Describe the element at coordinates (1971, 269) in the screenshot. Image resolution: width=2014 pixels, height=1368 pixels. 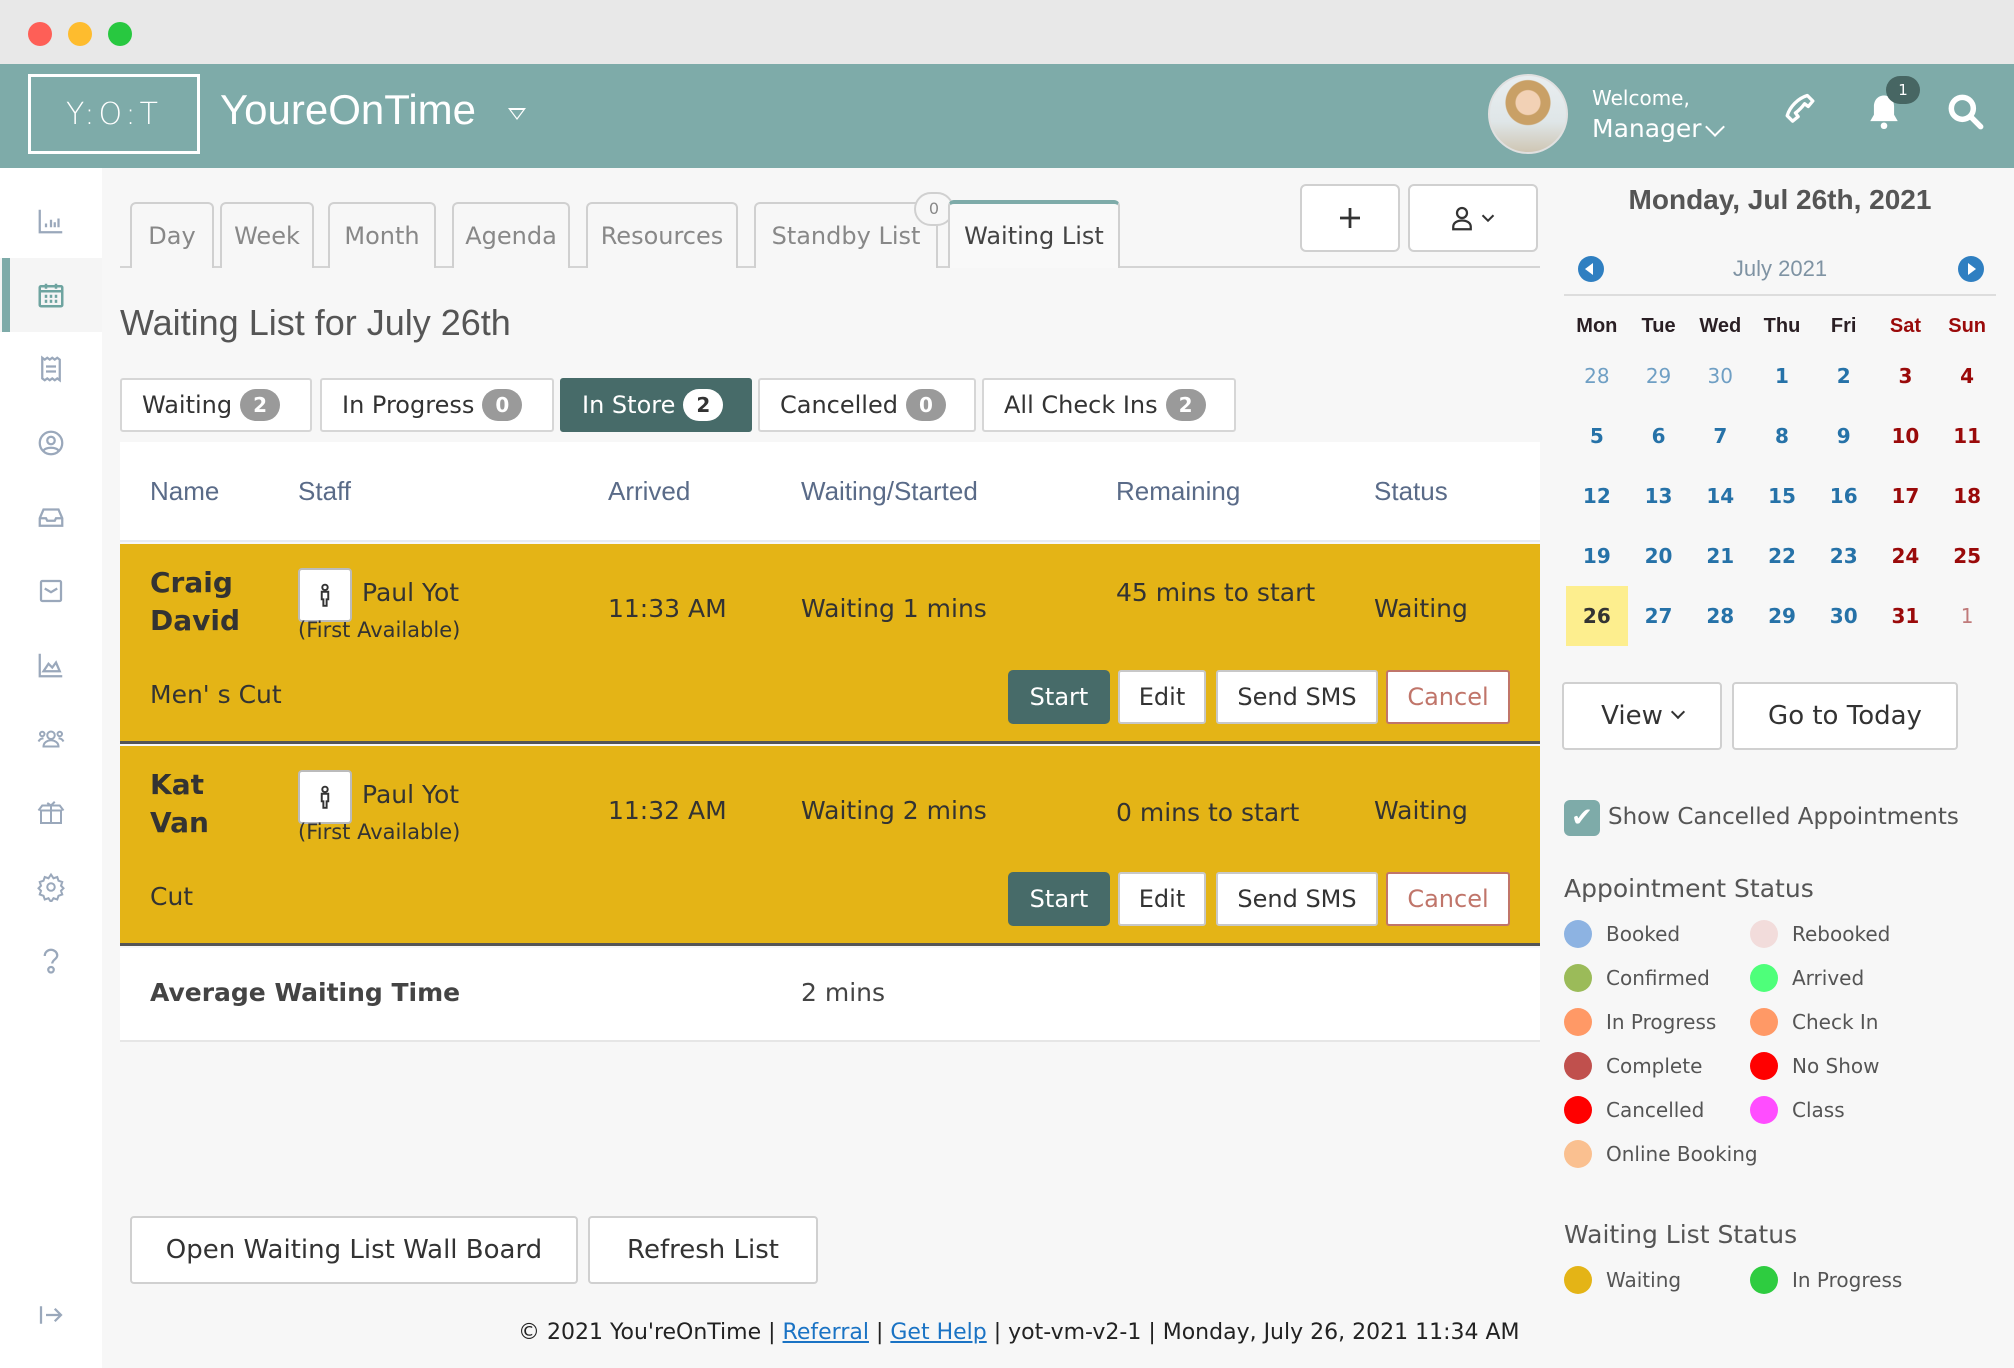
I see `next-month-icon` at that location.